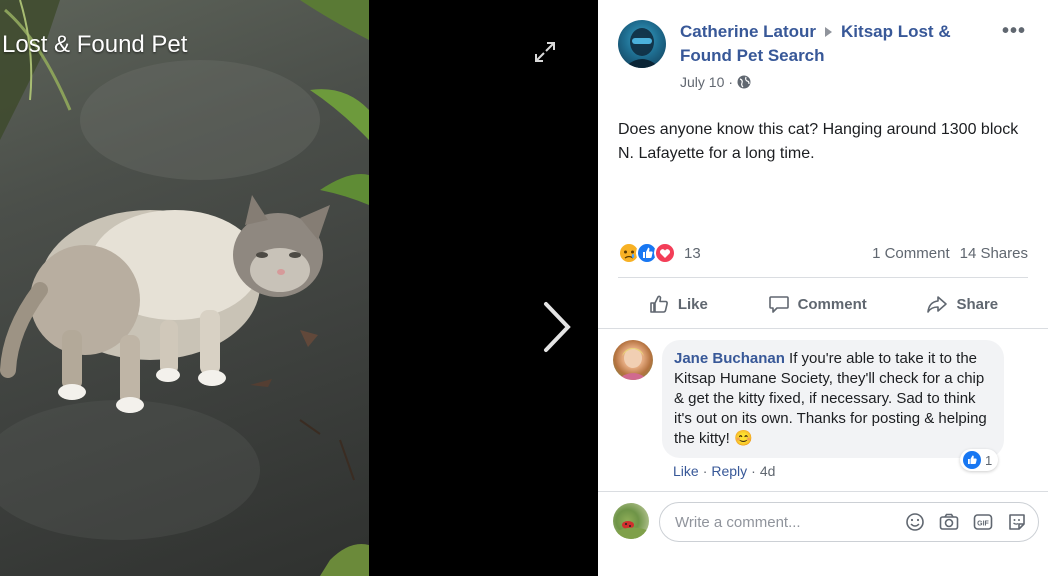 The height and width of the screenshot is (576, 1048). What do you see at coordinates (692, 253) in the screenshot?
I see `reaction-count: 13` at bounding box center [692, 253].